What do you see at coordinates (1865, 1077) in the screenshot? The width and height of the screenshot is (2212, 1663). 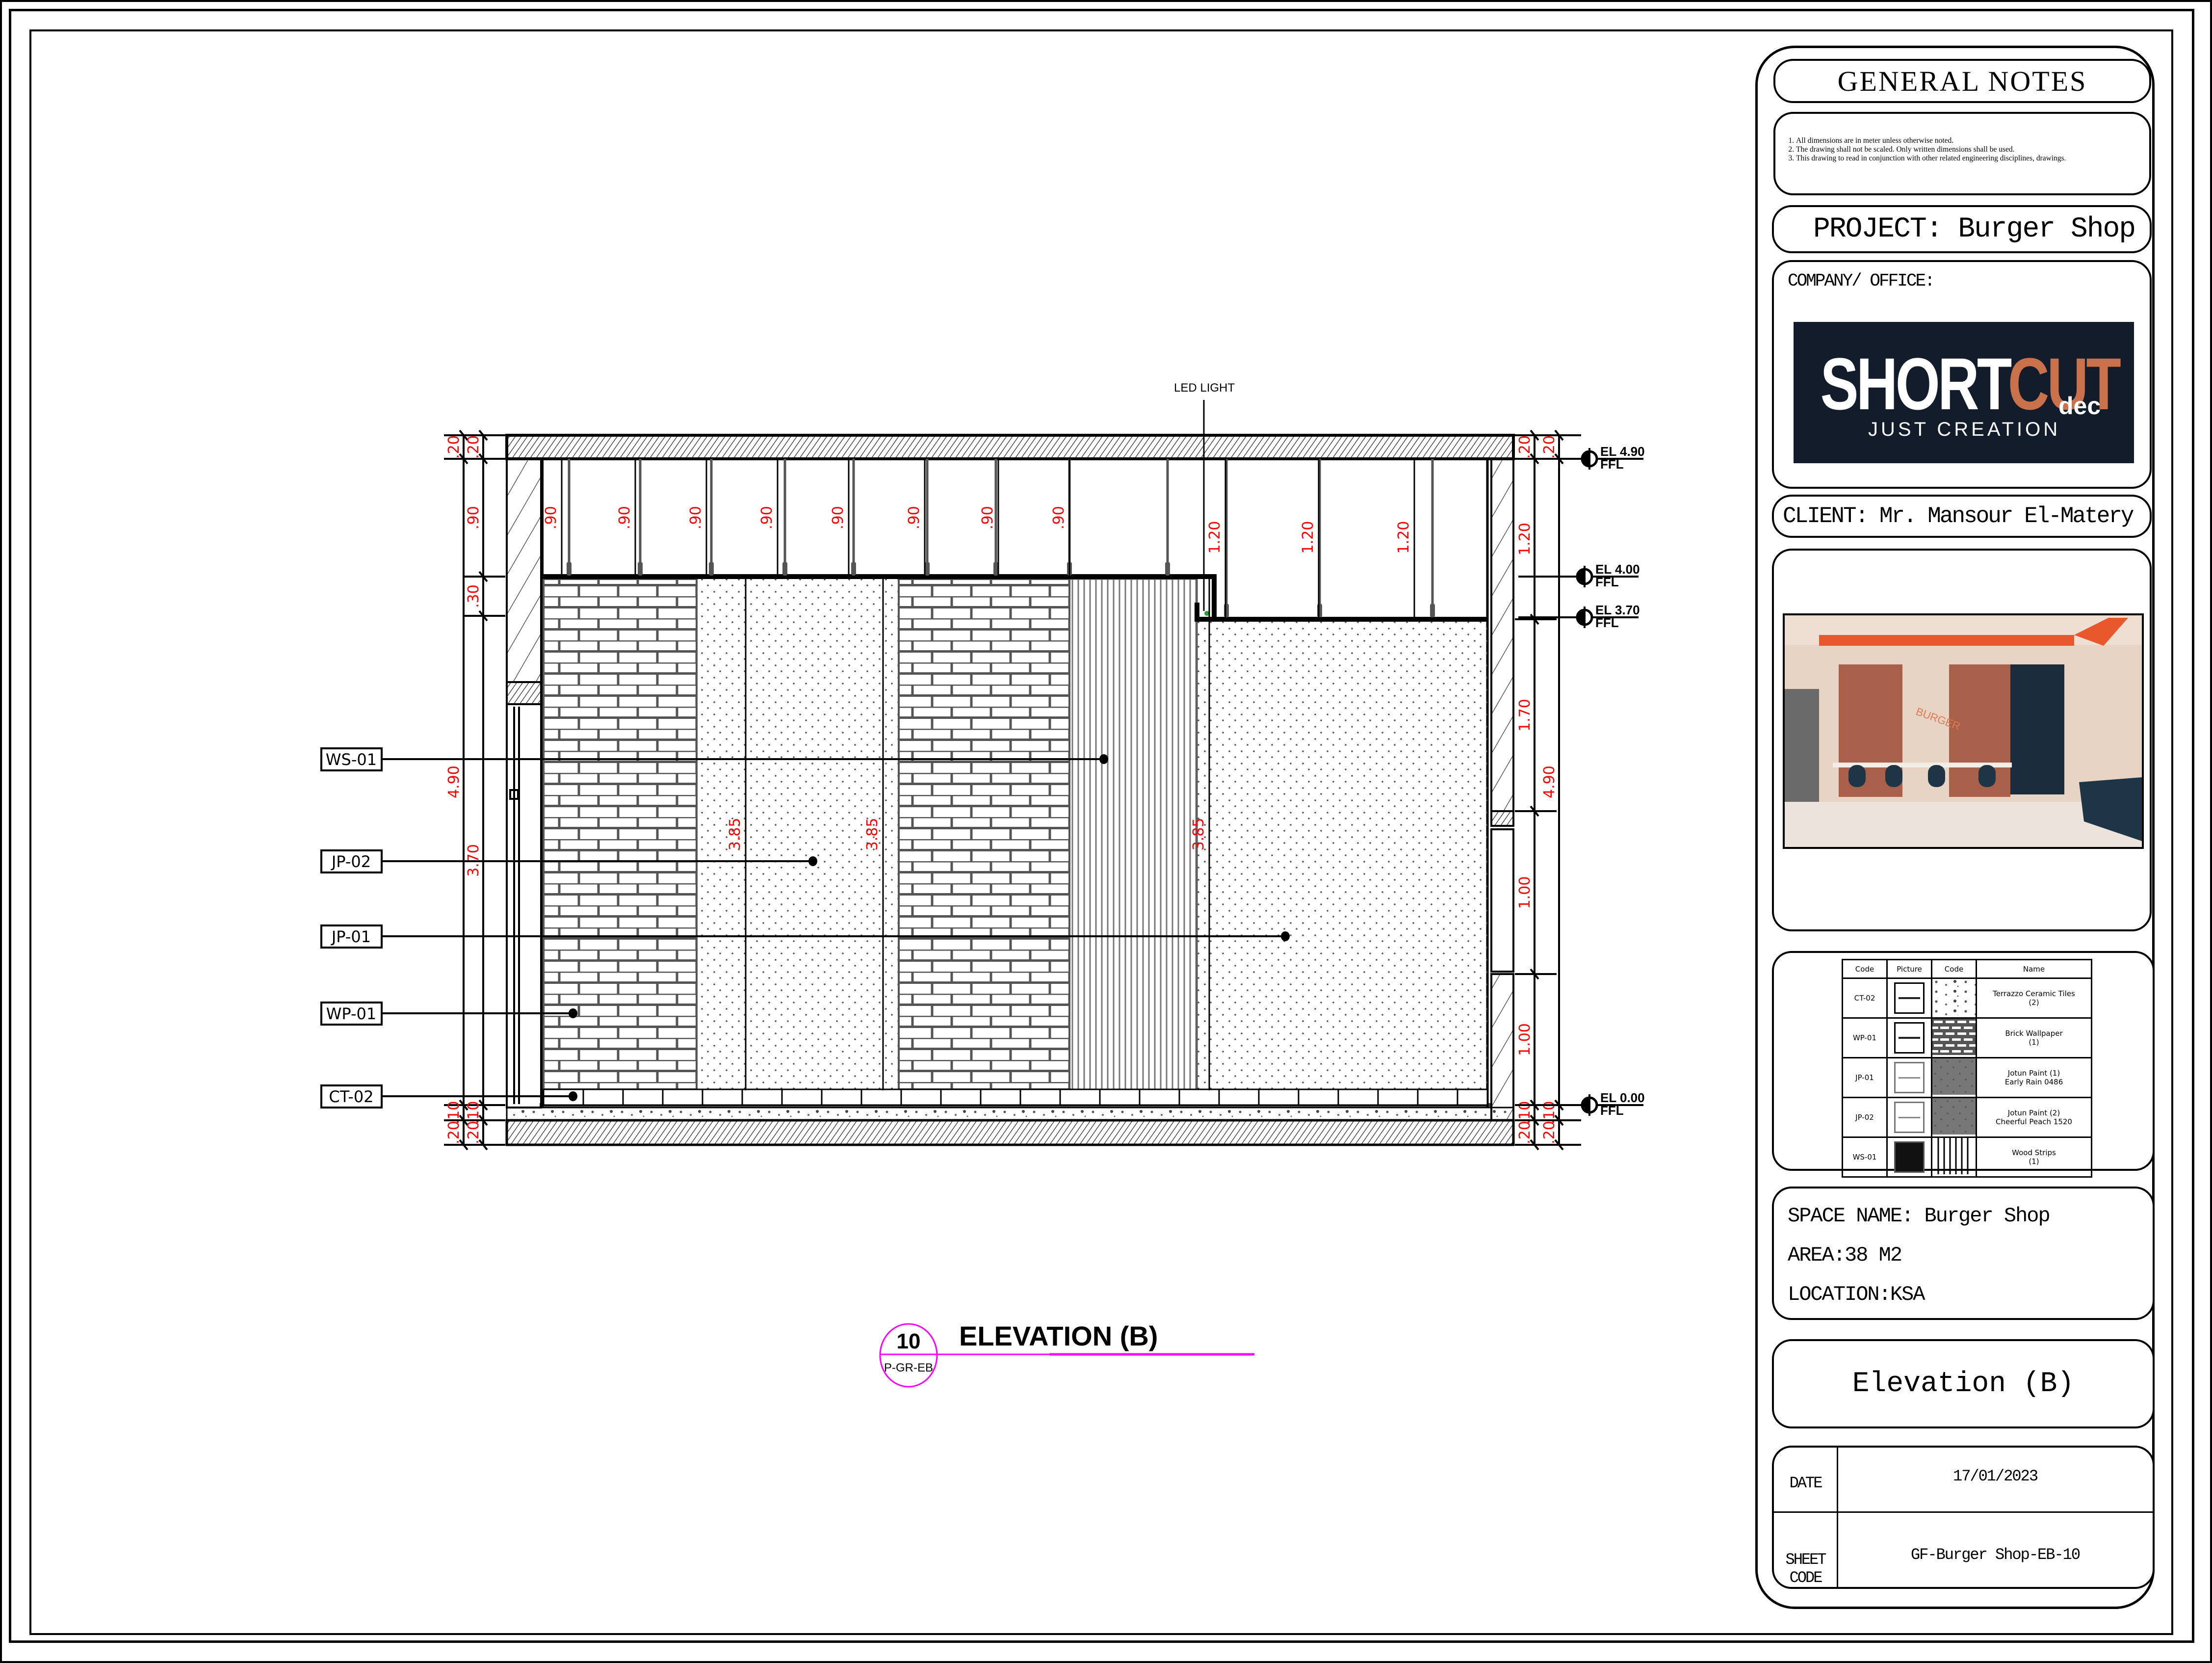 I see `legend-code: JP-01` at bounding box center [1865, 1077].